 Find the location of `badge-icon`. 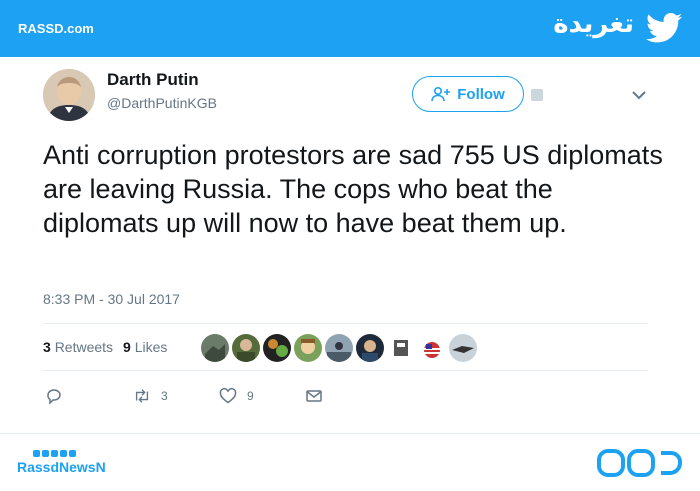

badge-icon is located at coordinates (537, 95).